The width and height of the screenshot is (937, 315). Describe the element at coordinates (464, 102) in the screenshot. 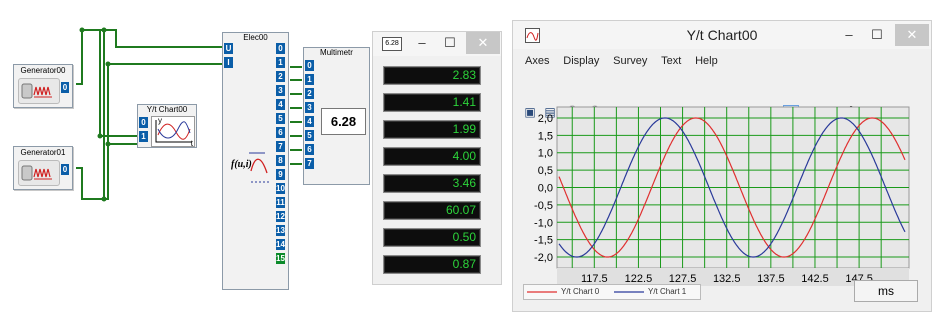

I see `display-value: 1.41` at that location.